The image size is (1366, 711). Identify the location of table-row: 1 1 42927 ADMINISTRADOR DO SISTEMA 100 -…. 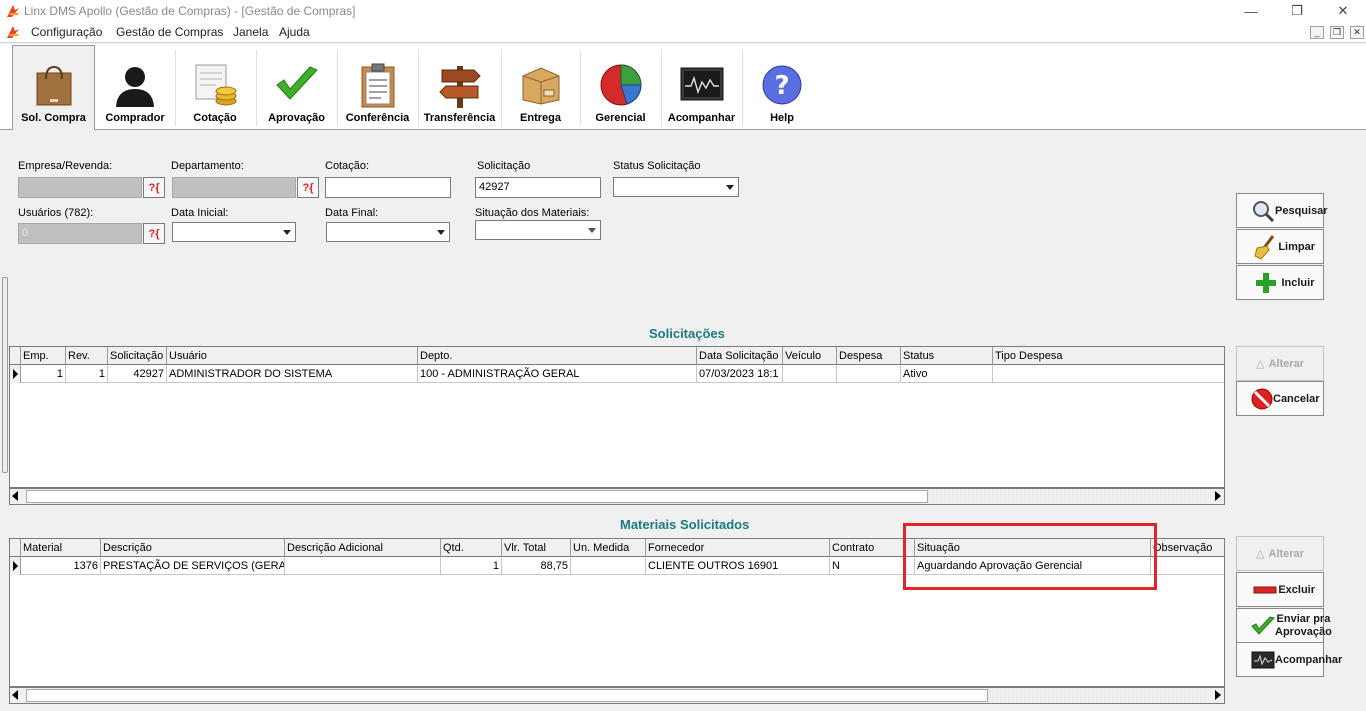
(617, 374).